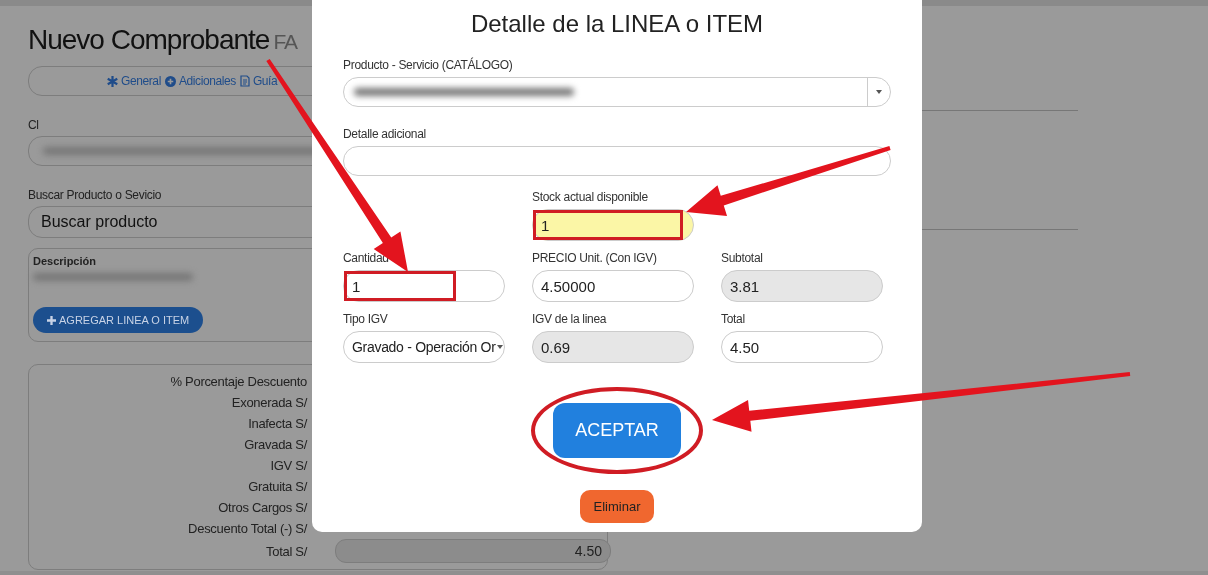  What do you see at coordinates (64, 261) in the screenshot?
I see `field-label: Descripción` at bounding box center [64, 261].